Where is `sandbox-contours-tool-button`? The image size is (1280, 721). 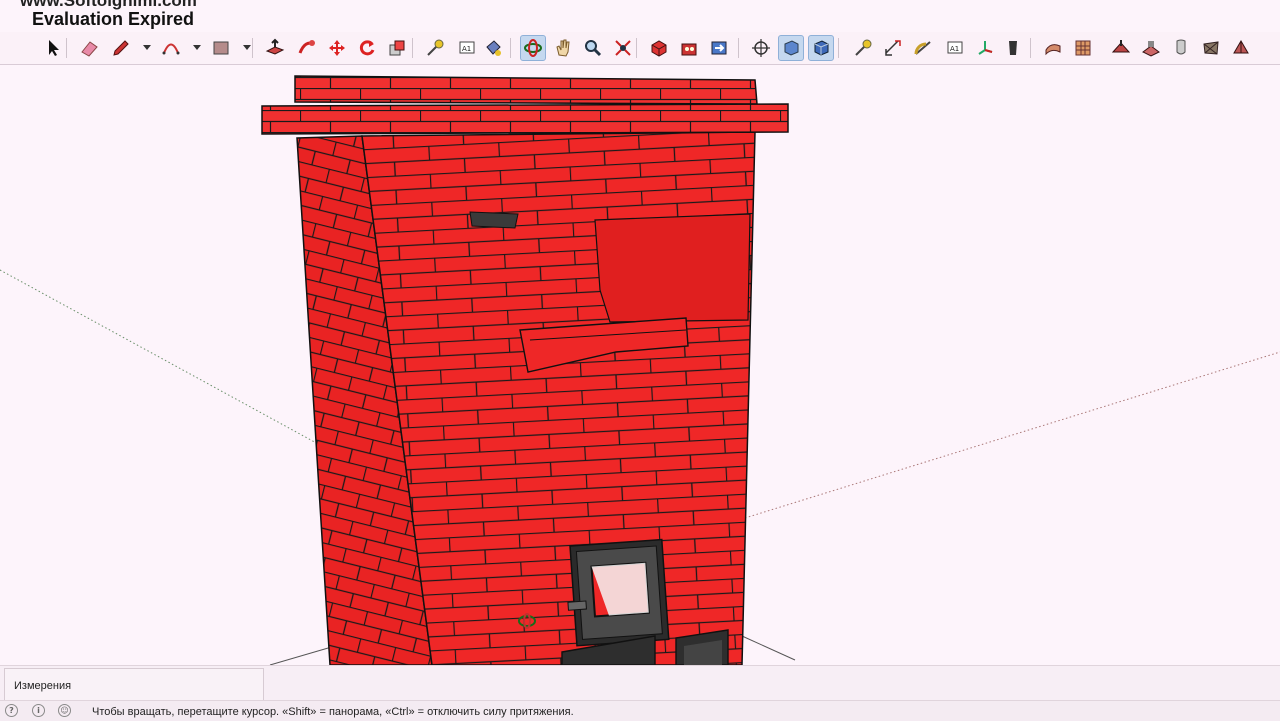 sandbox-contours-tool-button is located at coordinates (1053, 48).